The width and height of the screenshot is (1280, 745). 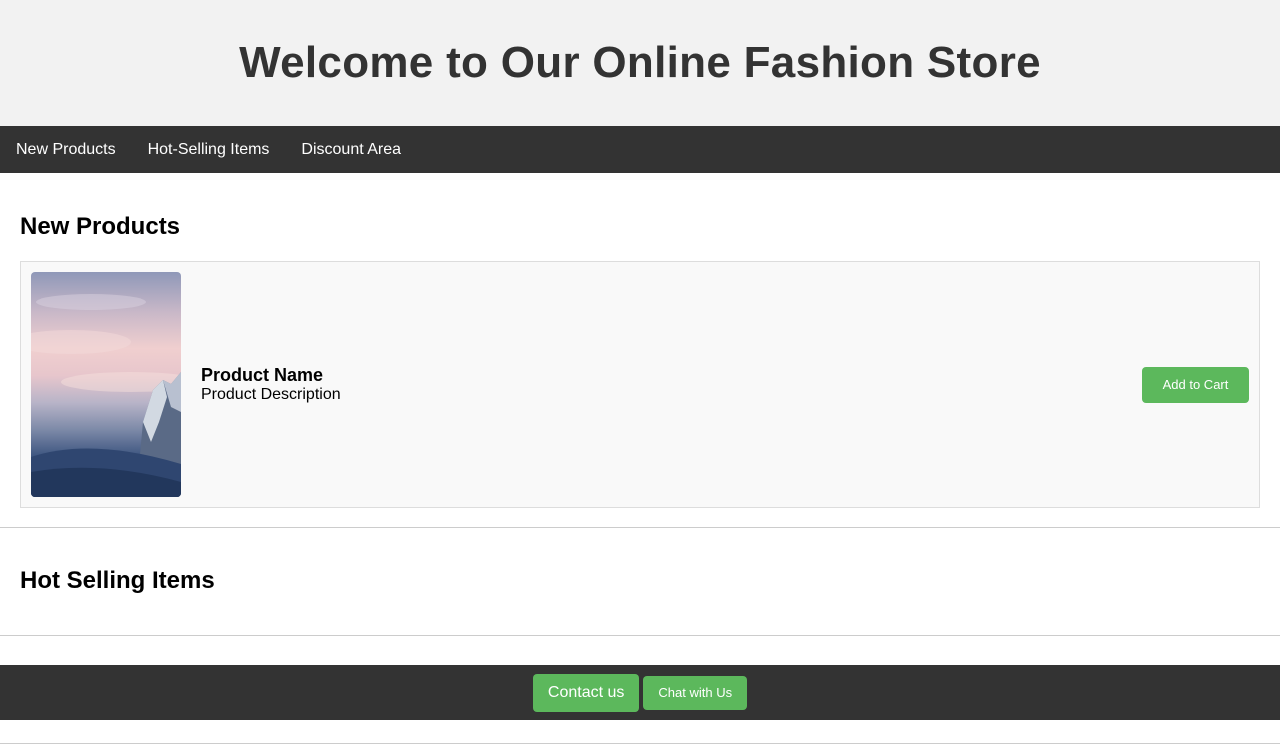 I want to click on page-footer: Contact us Chat with Us, so click(x=640, y=692).